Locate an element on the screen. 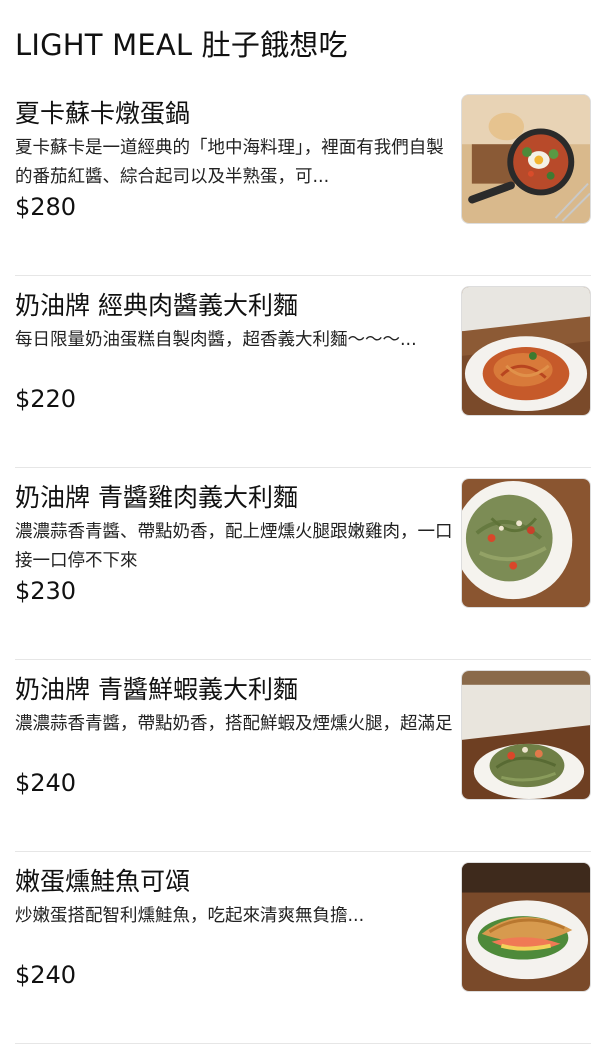 Image resolution: width=604 pixels, height=1044 pixels. shakshuka-photo is located at coordinates (526, 159).